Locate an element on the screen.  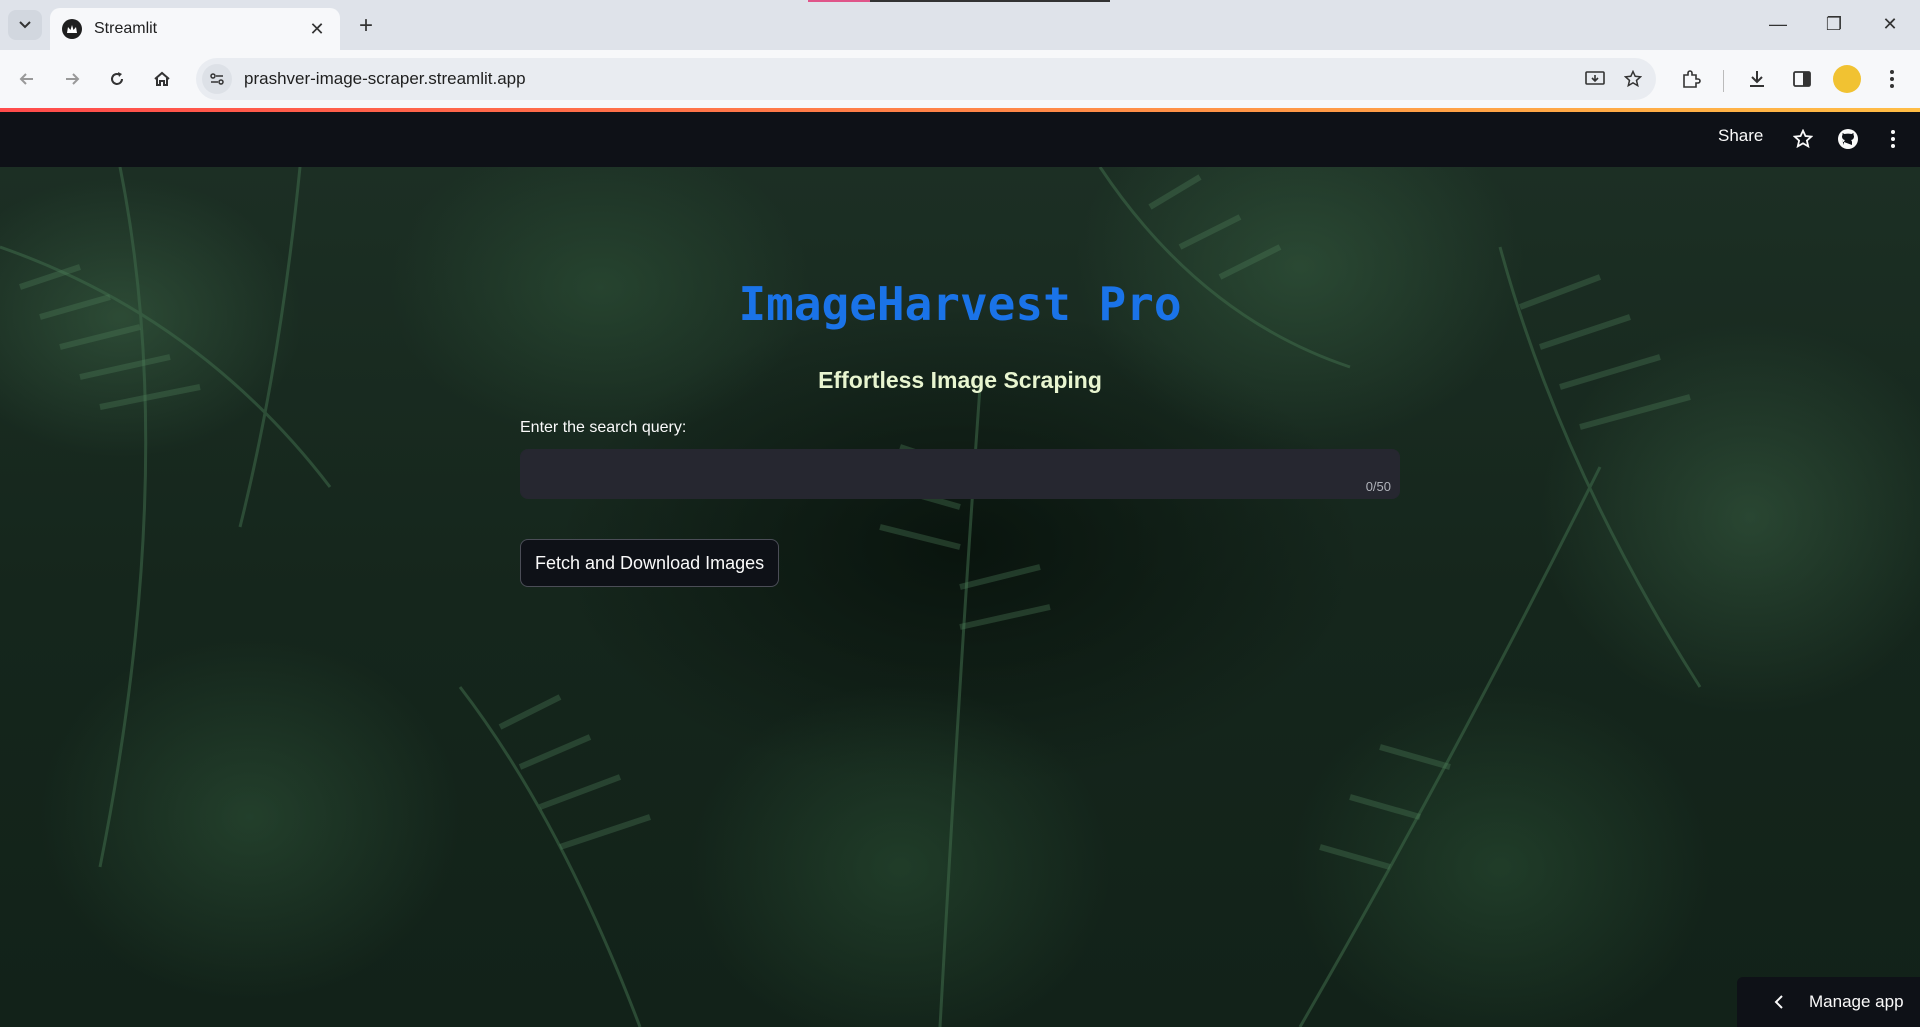
reload-button is located at coordinates (117, 79).